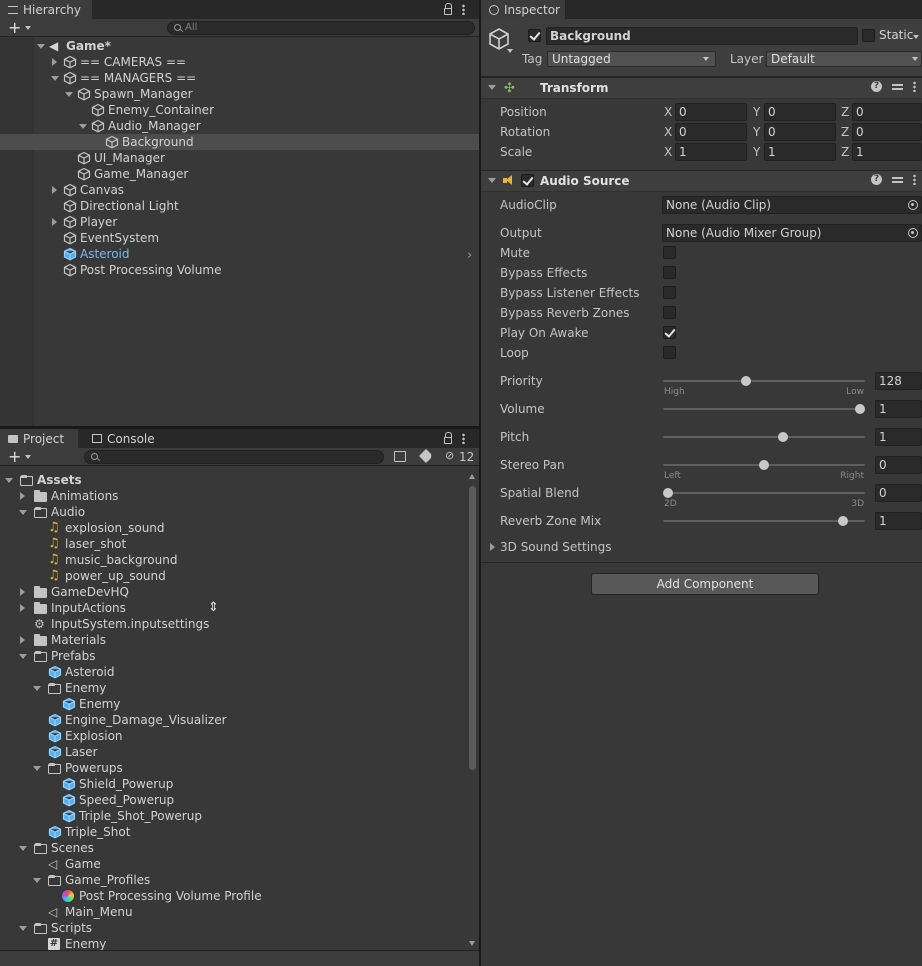  Describe the element at coordinates (233, 928) in the screenshot. I see `project-item-row: Scripts` at that location.